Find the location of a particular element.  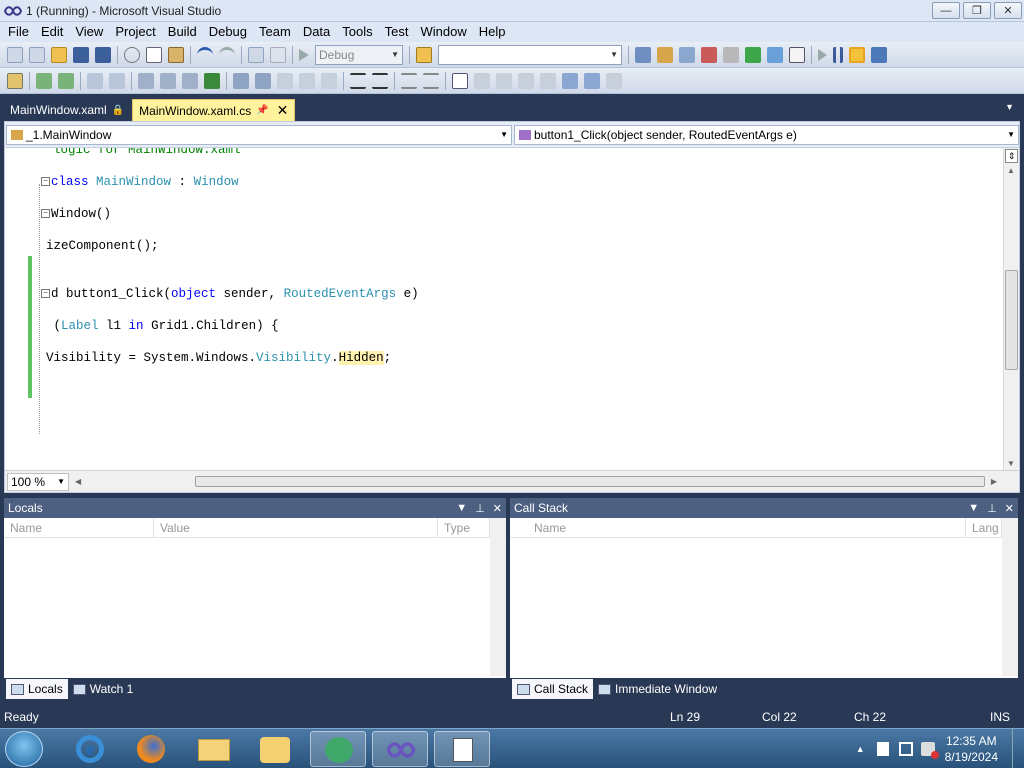

format-document-icon is located at coordinates (241, 80).